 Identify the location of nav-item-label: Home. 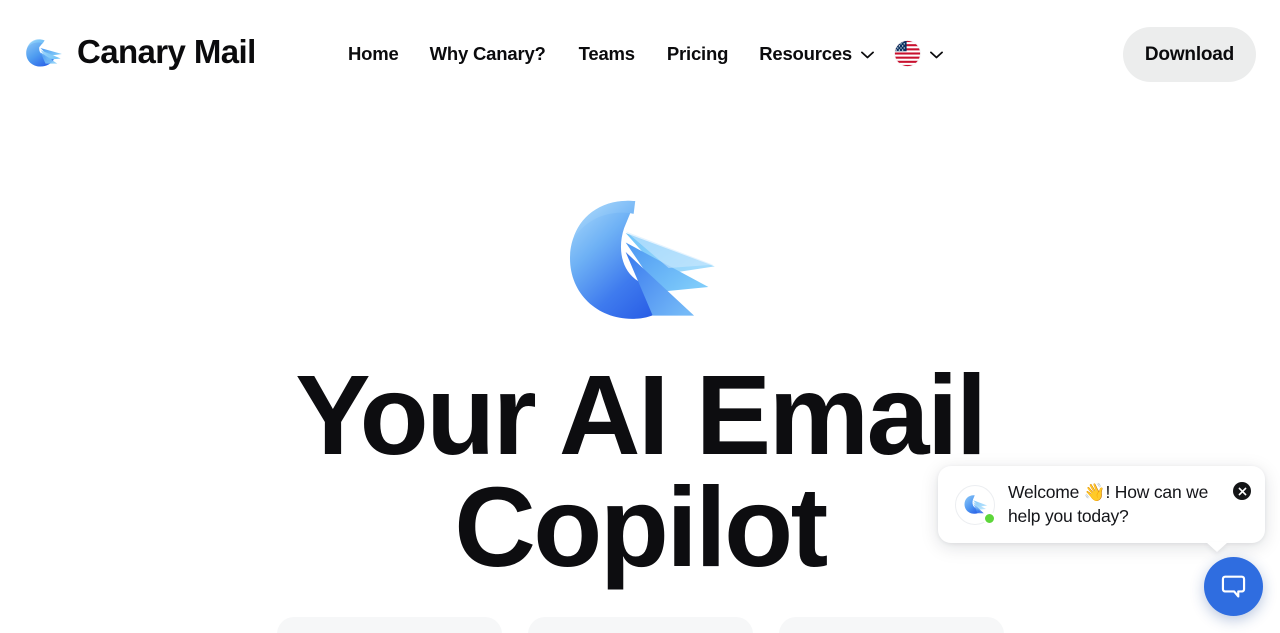
(373, 53).